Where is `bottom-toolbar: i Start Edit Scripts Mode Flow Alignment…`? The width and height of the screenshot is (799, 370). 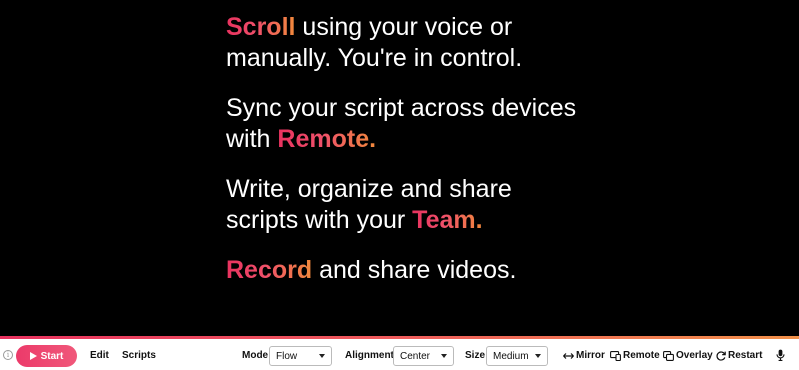 bottom-toolbar: i Start Edit Scripts Mode Flow Alignment… is located at coordinates (399, 354).